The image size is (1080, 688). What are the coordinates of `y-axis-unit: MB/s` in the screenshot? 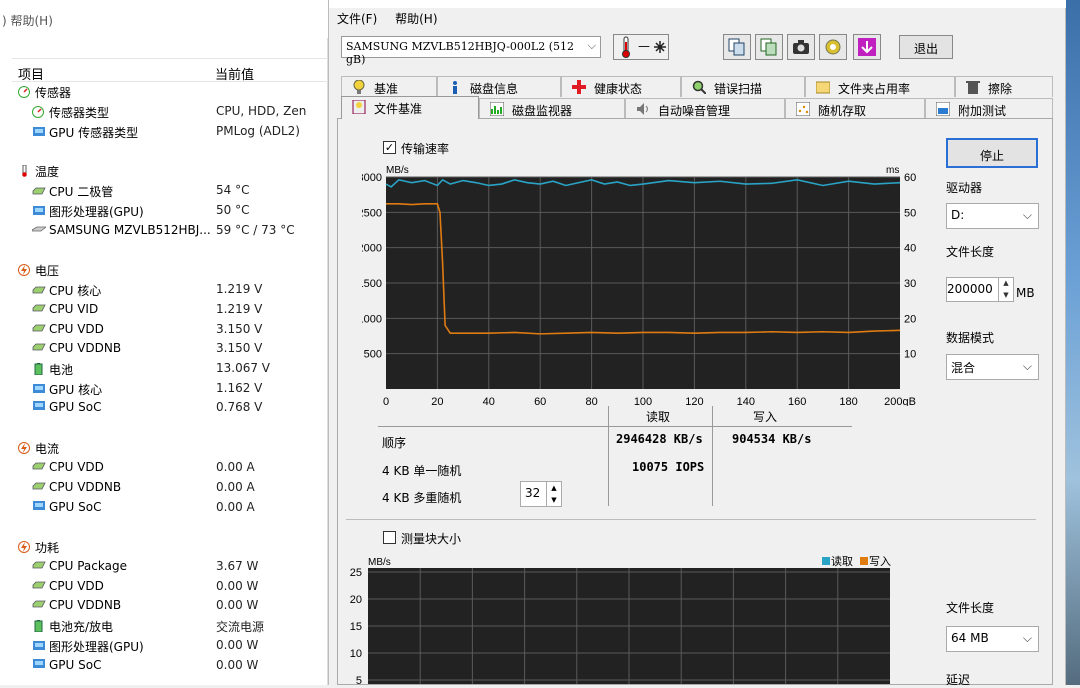 It's located at (397, 170).